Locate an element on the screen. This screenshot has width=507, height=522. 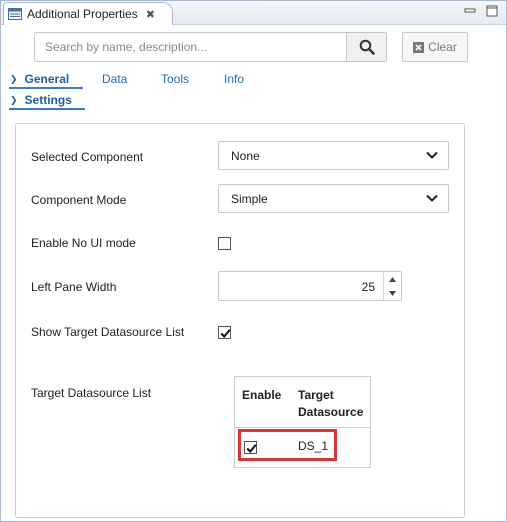
show-target-ds-checkbox is located at coordinates (224, 332).